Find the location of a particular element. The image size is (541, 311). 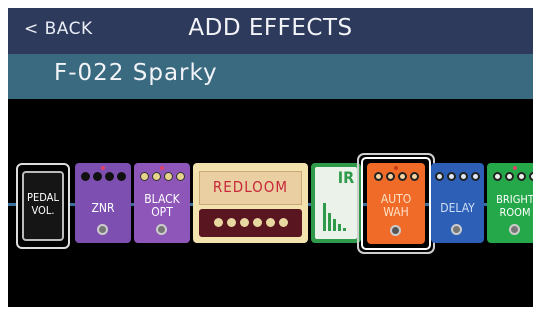

pedal-delay-label: DELAY is located at coordinates (457, 208).